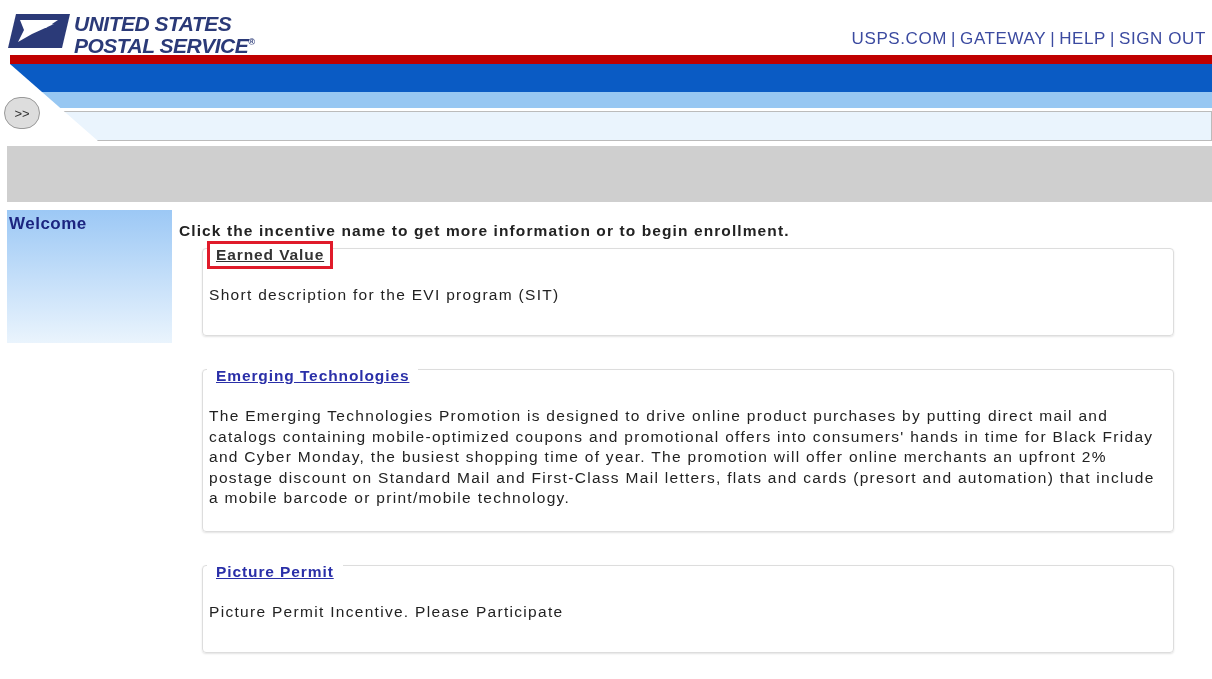 The height and width of the screenshot is (679, 1212). I want to click on header-link: GATEWAY, so click(1003, 39).